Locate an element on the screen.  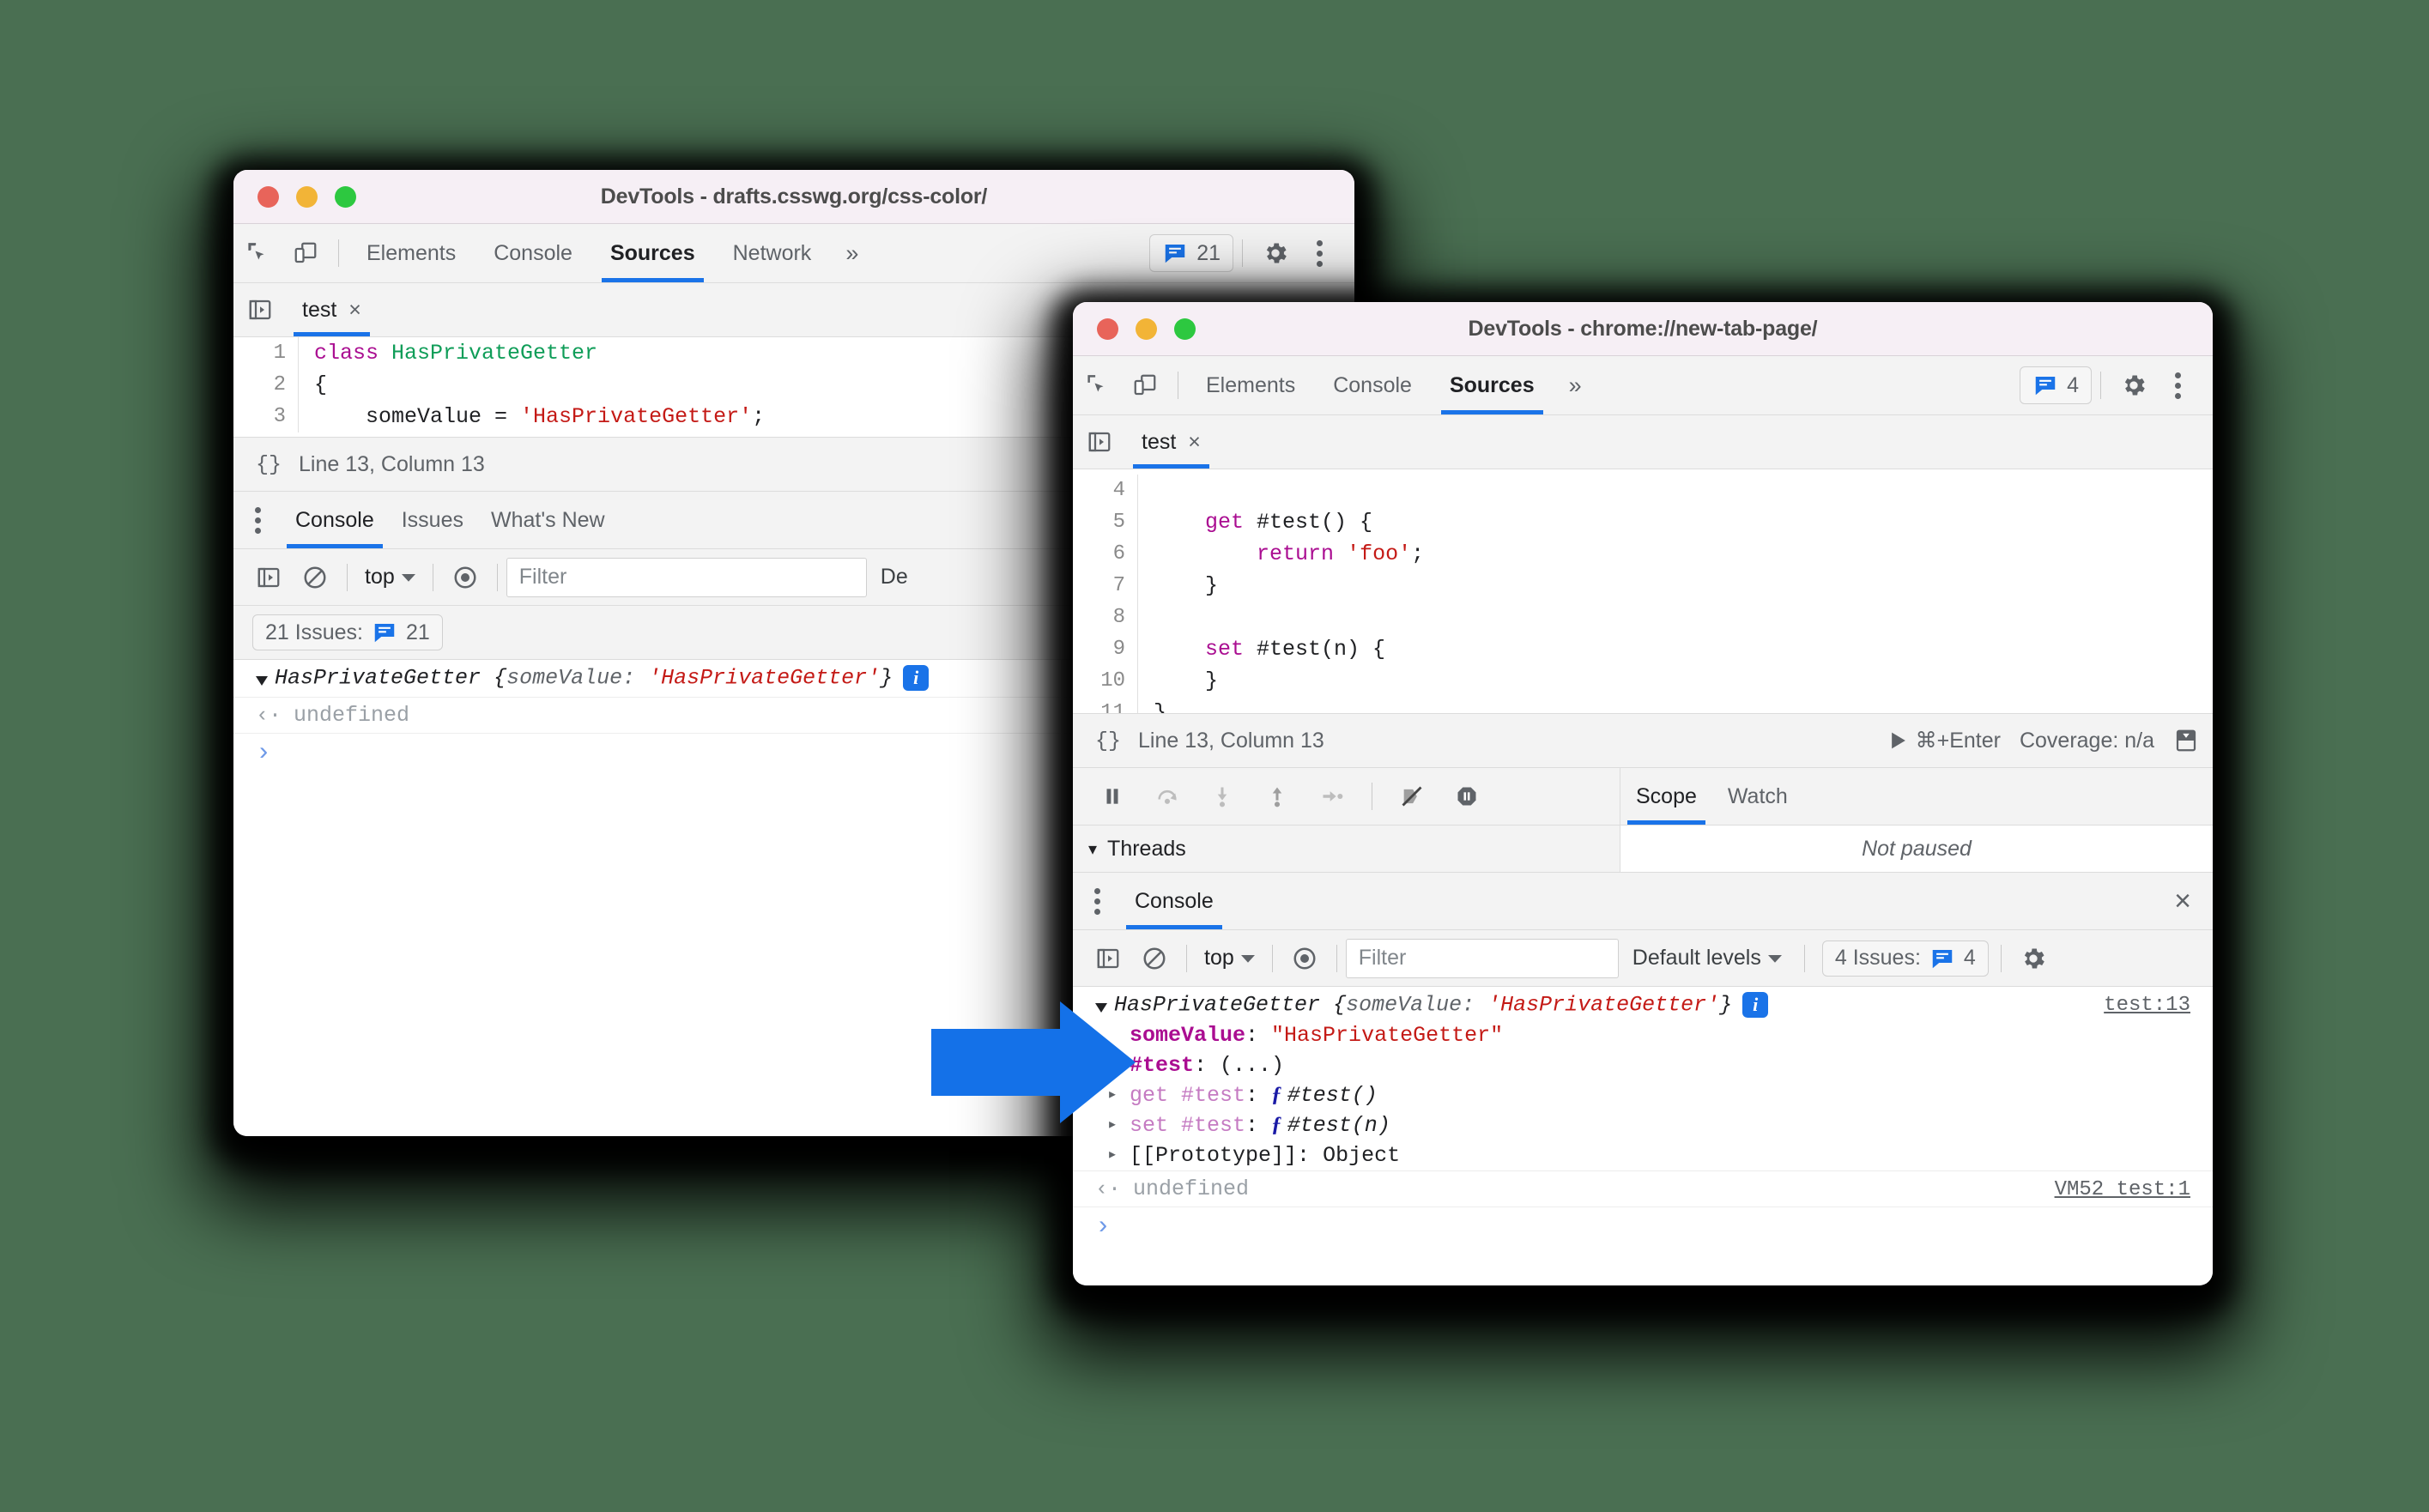
code-text: class HasPrivateGetter is located at coordinates (448, 353).